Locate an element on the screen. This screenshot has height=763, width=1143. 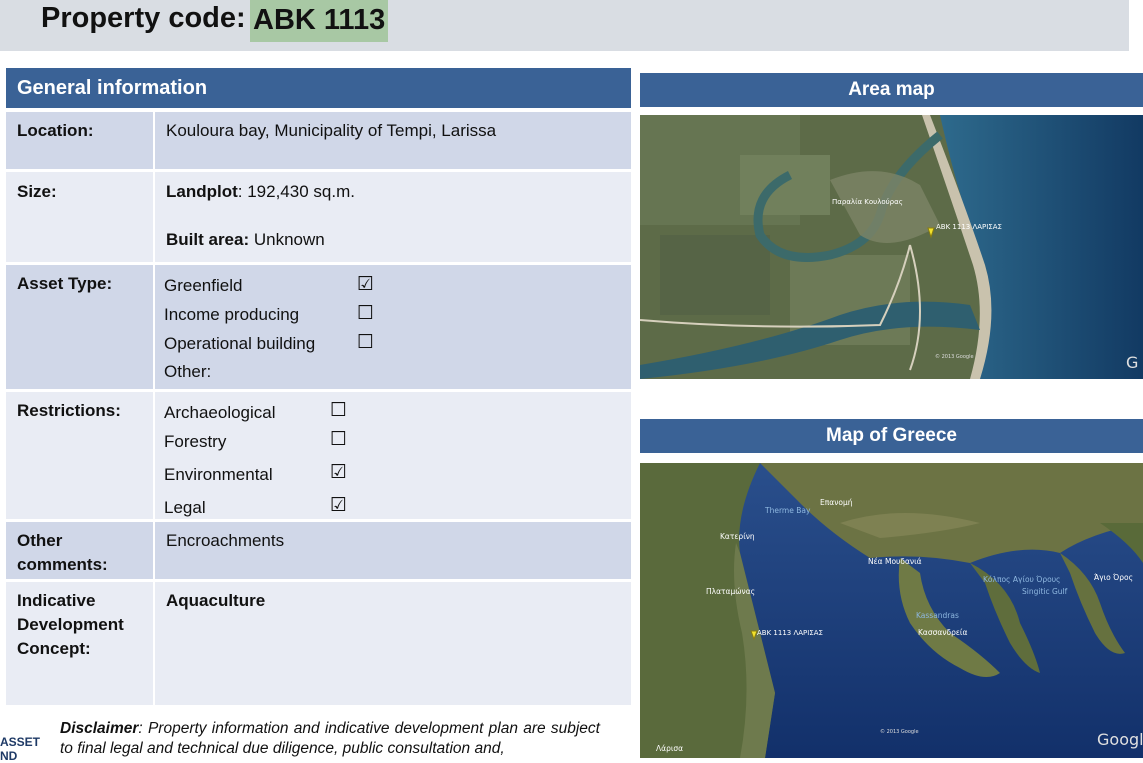
label-epanomi: Επανομή is located at coordinates (836, 502).